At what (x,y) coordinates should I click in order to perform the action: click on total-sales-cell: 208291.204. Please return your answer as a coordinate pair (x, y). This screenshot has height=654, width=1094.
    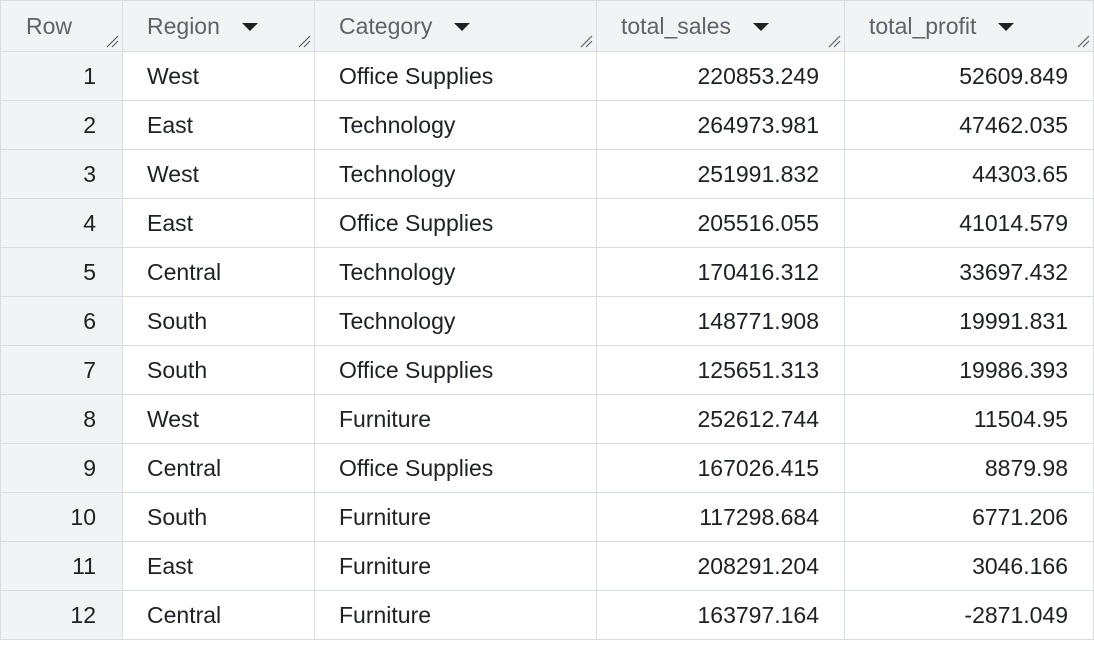
    Looking at the image, I should click on (720, 566).